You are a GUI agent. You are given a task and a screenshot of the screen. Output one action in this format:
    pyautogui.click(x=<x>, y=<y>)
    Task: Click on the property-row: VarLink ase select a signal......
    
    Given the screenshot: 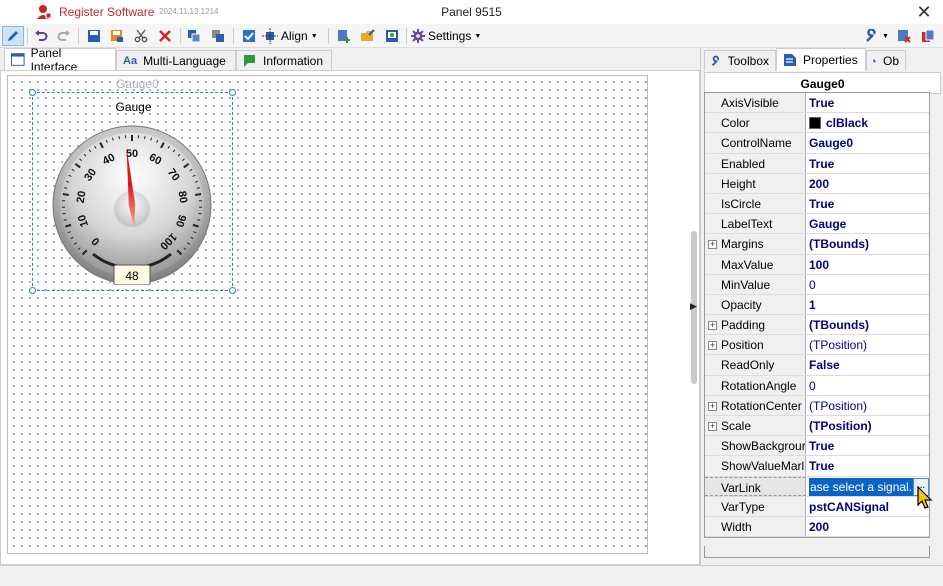 What is the action you would take?
    pyautogui.click(x=819, y=492)
    